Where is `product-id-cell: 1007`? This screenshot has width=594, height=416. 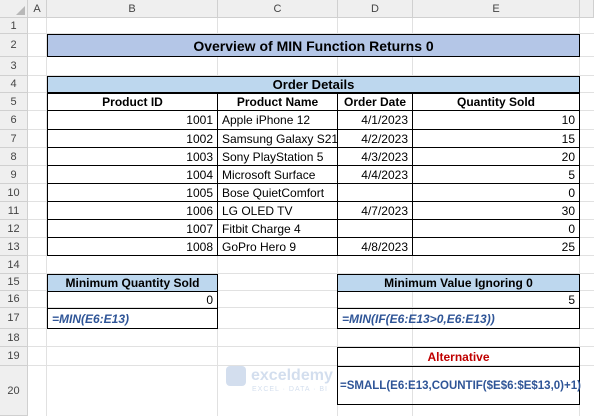 product-id-cell: 1007 is located at coordinates (132, 228).